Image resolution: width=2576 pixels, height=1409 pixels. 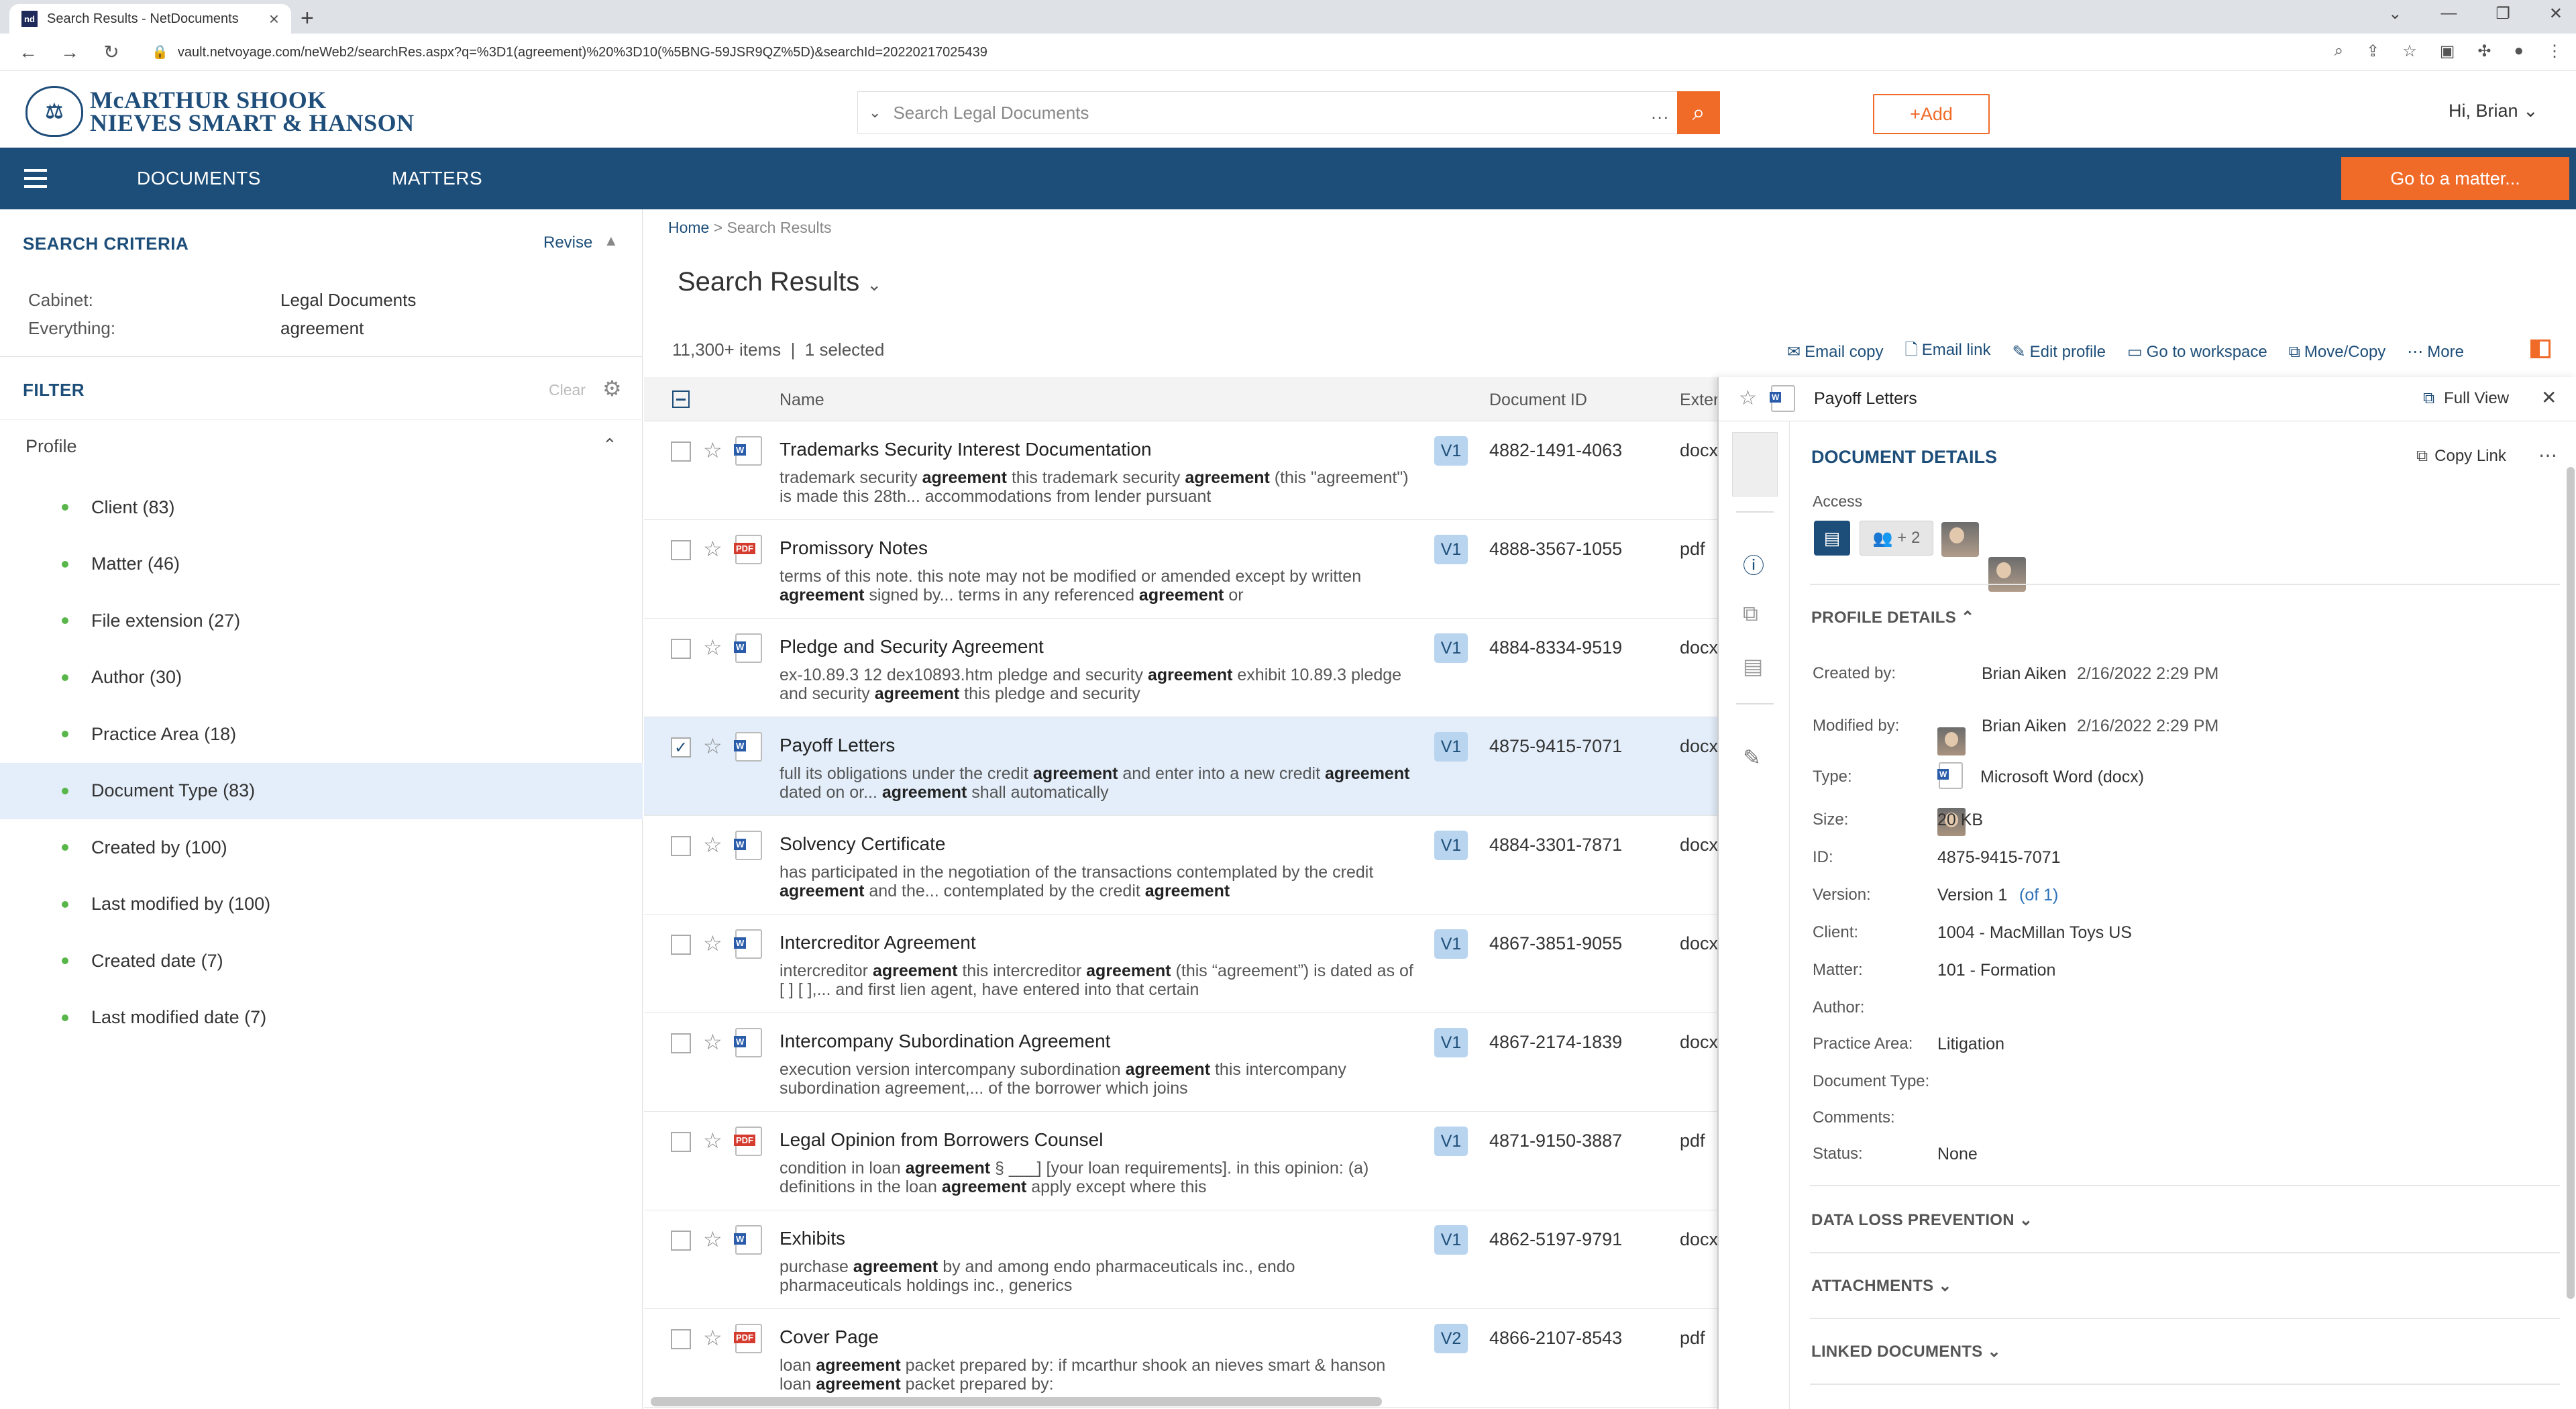 What do you see at coordinates (612, 388) in the screenshot?
I see `gear-icon: ⚙` at bounding box center [612, 388].